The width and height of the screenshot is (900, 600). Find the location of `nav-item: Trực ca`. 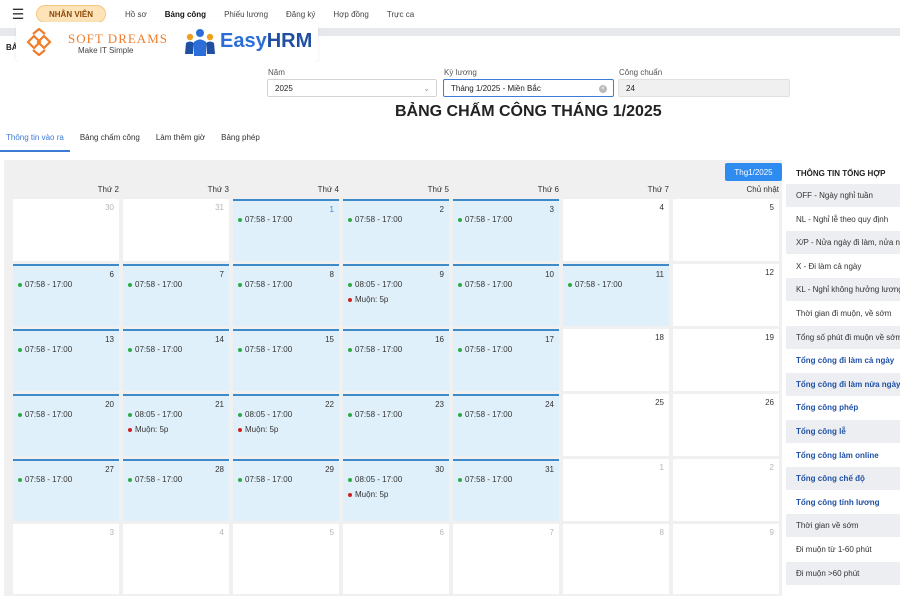

nav-item: Trực ca is located at coordinates (400, 14).